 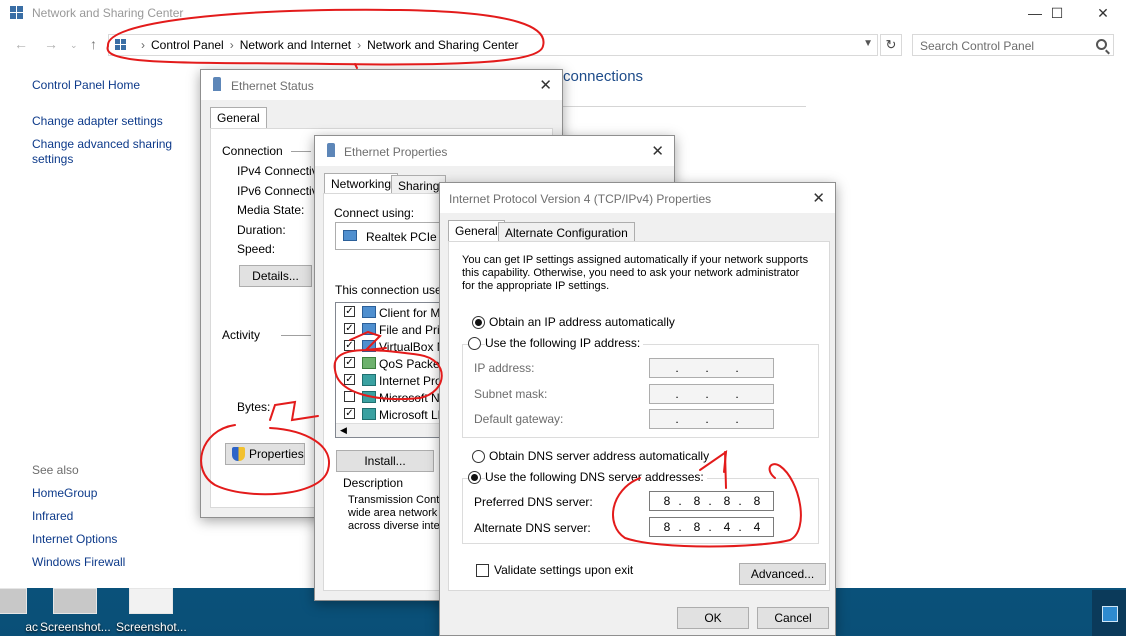 I want to click on sidebar-item-sharing-settings: Change advanced sharing settings, so click(x=107, y=152).